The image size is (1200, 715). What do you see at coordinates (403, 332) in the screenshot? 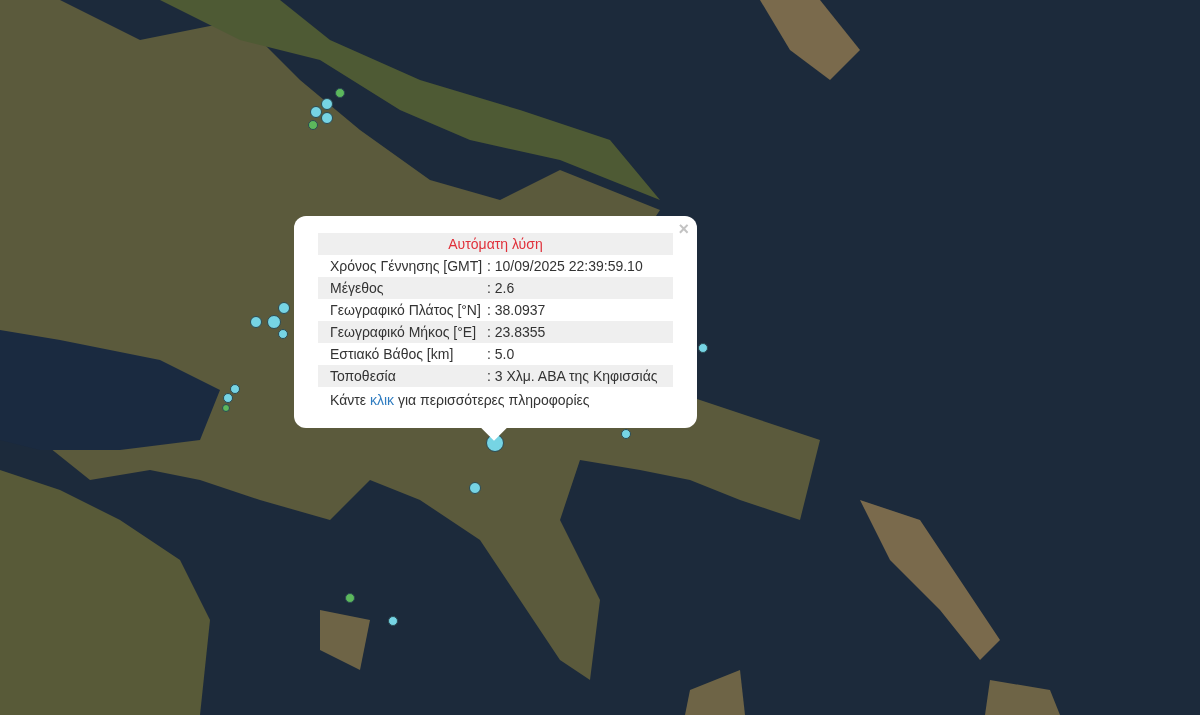
I see `field-label: Γεωγραφικό Μήκος [°E]` at bounding box center [403, 332].